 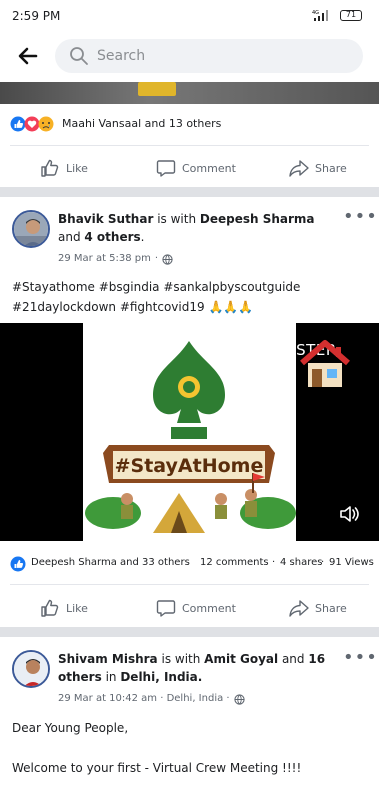 What do you see at coordinates (320, 15) in the screenshot?
I see `signal-icon: 4G` at bounding box center [320, 15].